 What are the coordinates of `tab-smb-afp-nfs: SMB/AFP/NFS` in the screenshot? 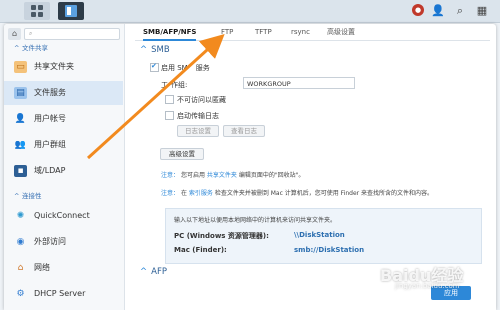 It's located at (170, 33).